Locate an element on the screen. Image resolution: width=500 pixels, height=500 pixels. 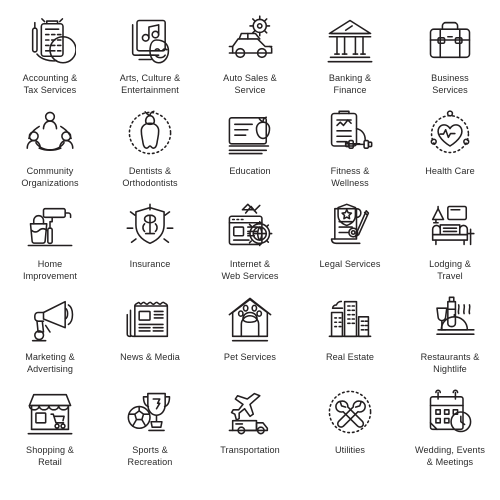
icon-label: Business Services is located at coordinates (450, 84).